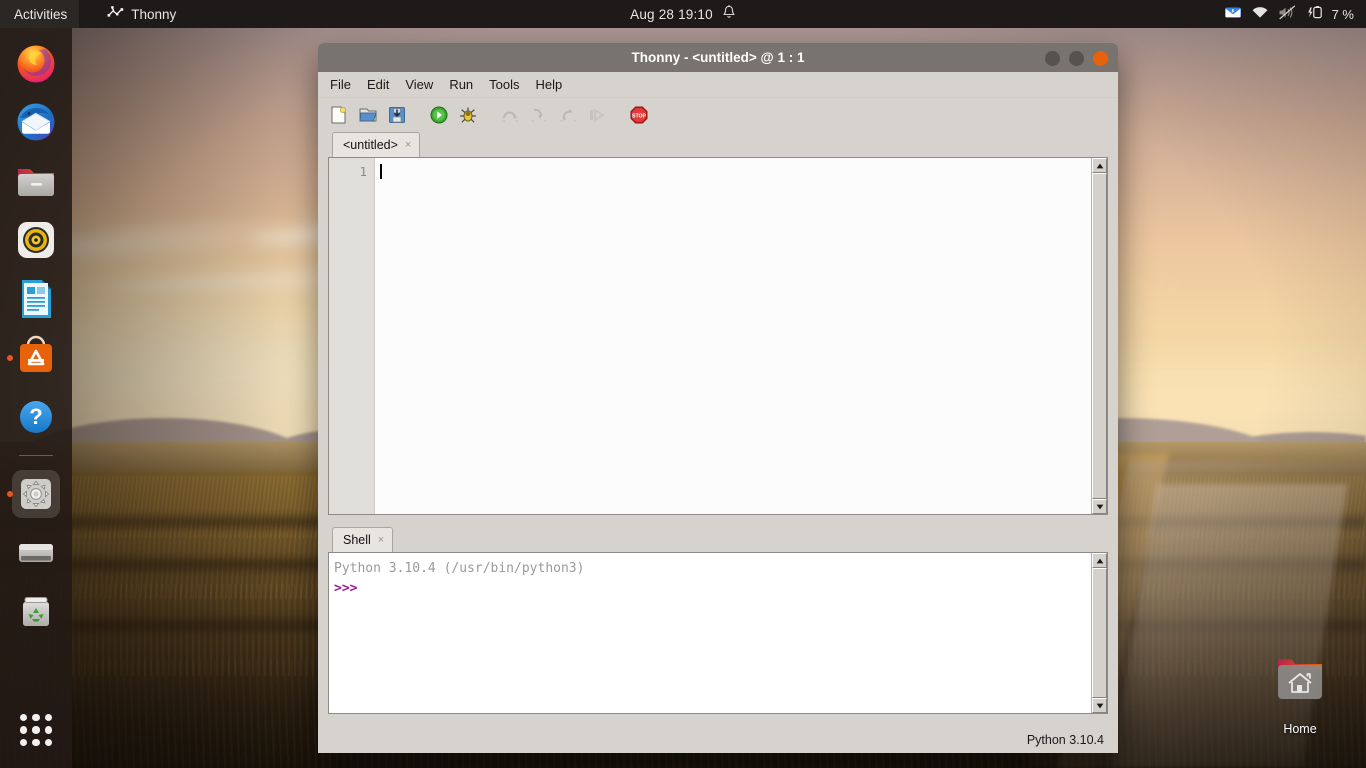 The width and height of the screenshot is (1366, 768). Describe the element at coordinates (1076, 58) in the screenshot. I see `maximize-button` at that location.